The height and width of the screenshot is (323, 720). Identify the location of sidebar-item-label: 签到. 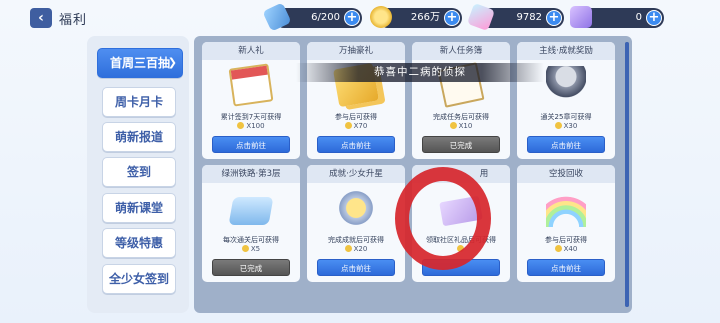
(138, 172).